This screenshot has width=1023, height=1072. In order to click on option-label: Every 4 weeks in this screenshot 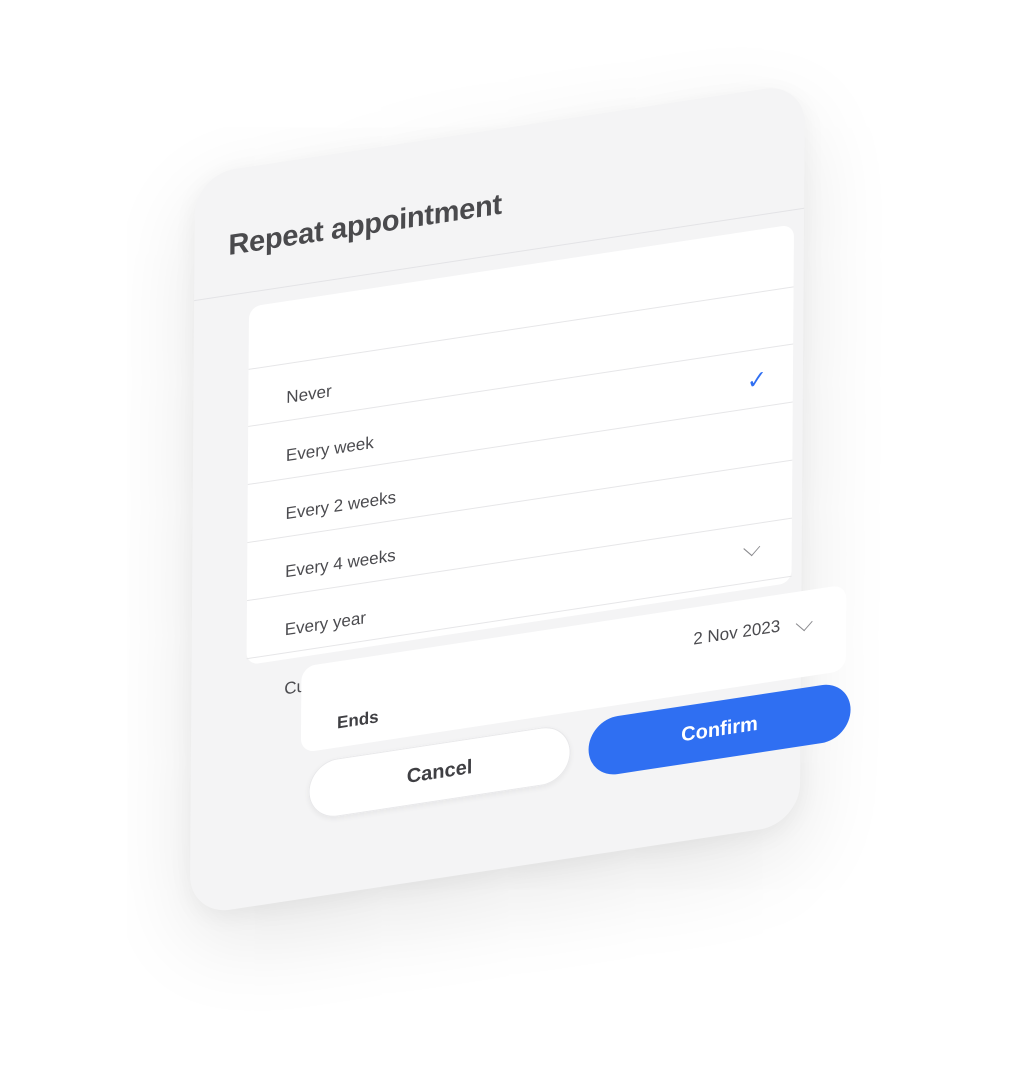, I will do `click(340, 563)`.